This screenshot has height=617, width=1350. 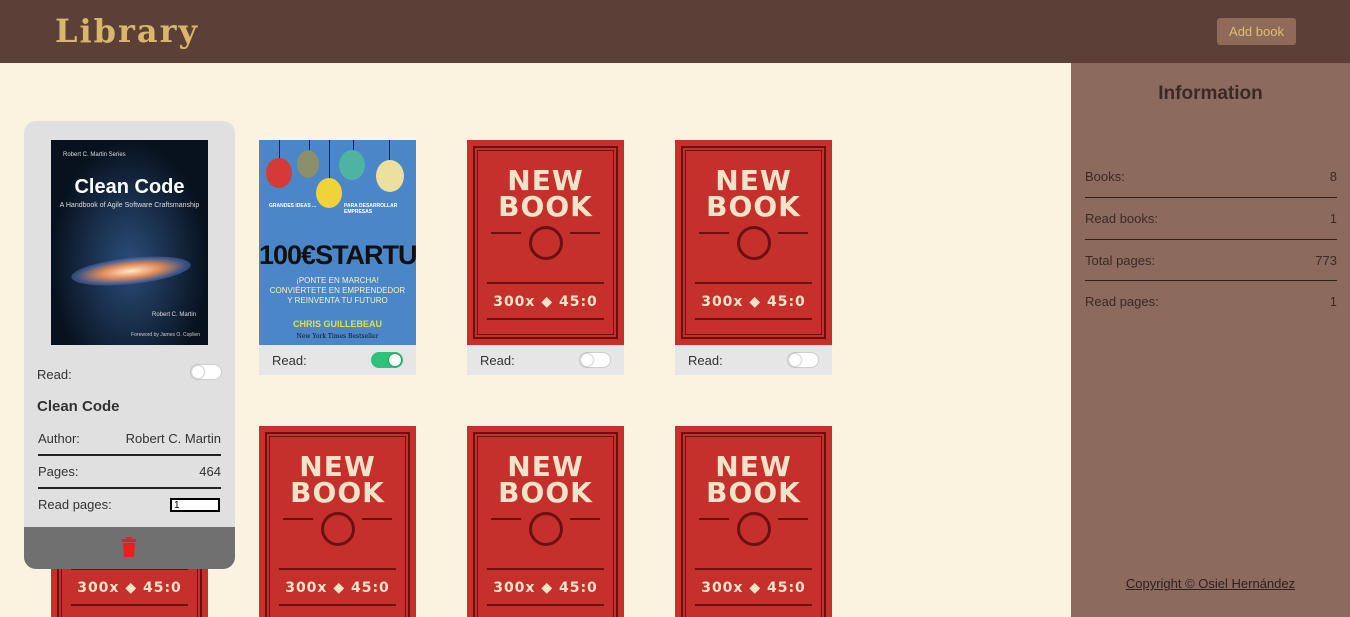 What do you see at coordinates (1211, 222) in the screenshot?
I see `stat-read-books: Read books: 1` at bounding box center [1211, 222].